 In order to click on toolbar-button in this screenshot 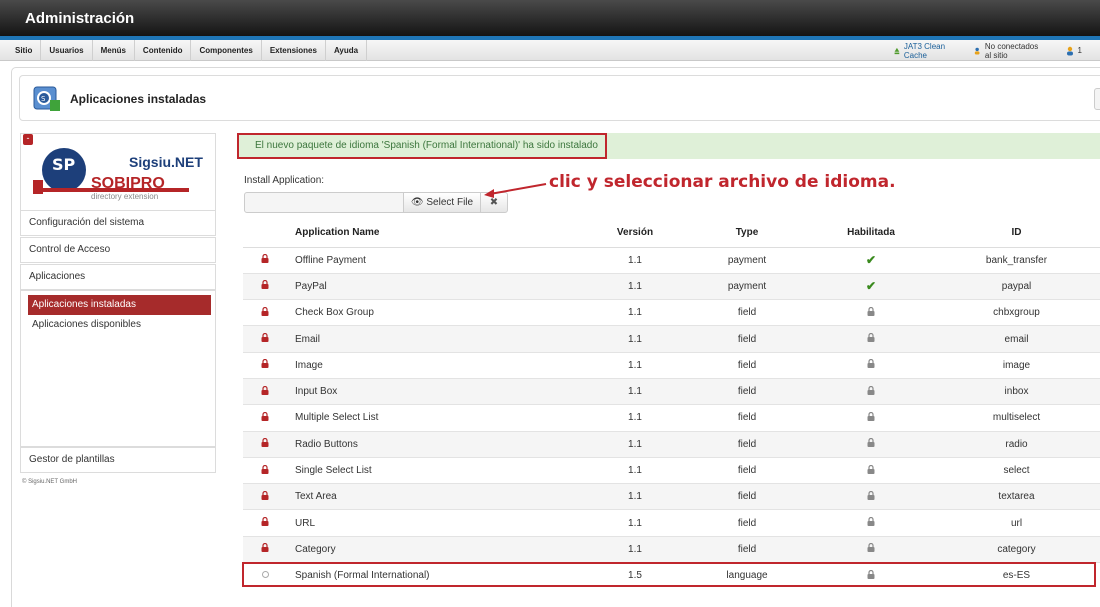, I will do `click(1097, 99)`.